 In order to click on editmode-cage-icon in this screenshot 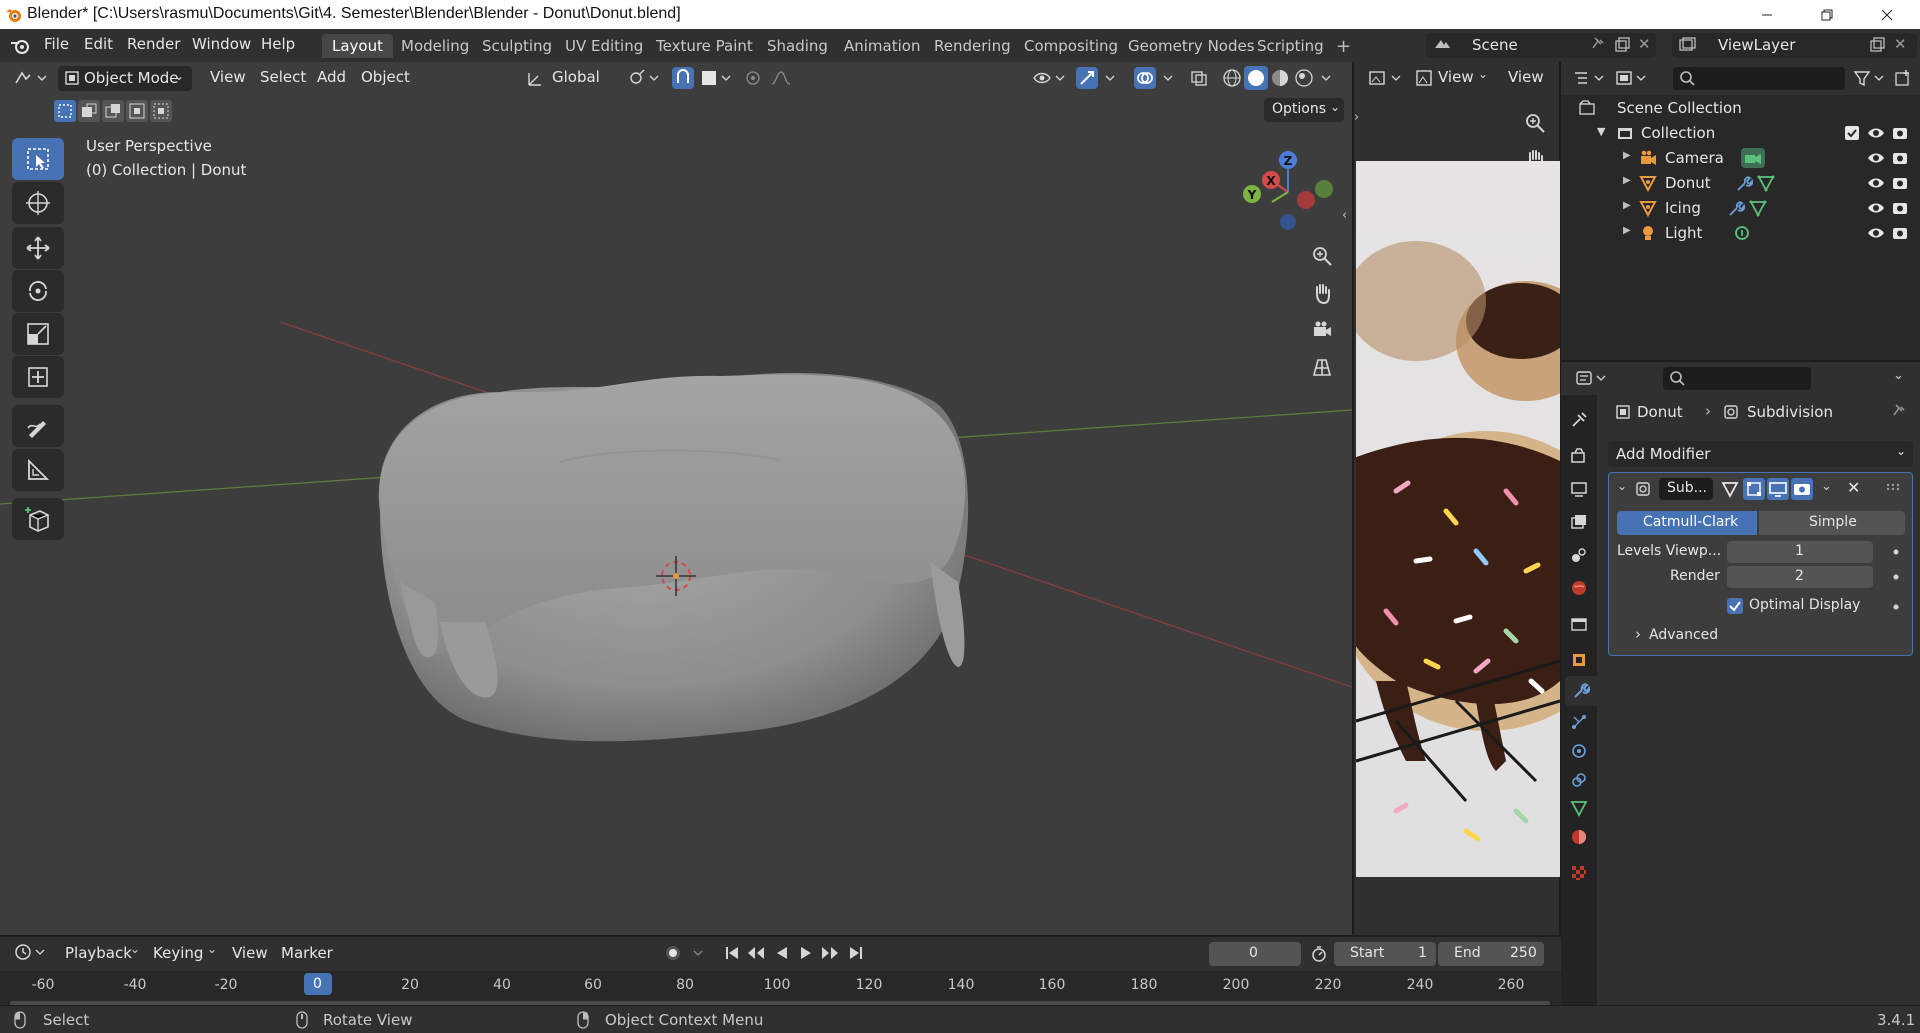, I will do `click(1730, 489)`.